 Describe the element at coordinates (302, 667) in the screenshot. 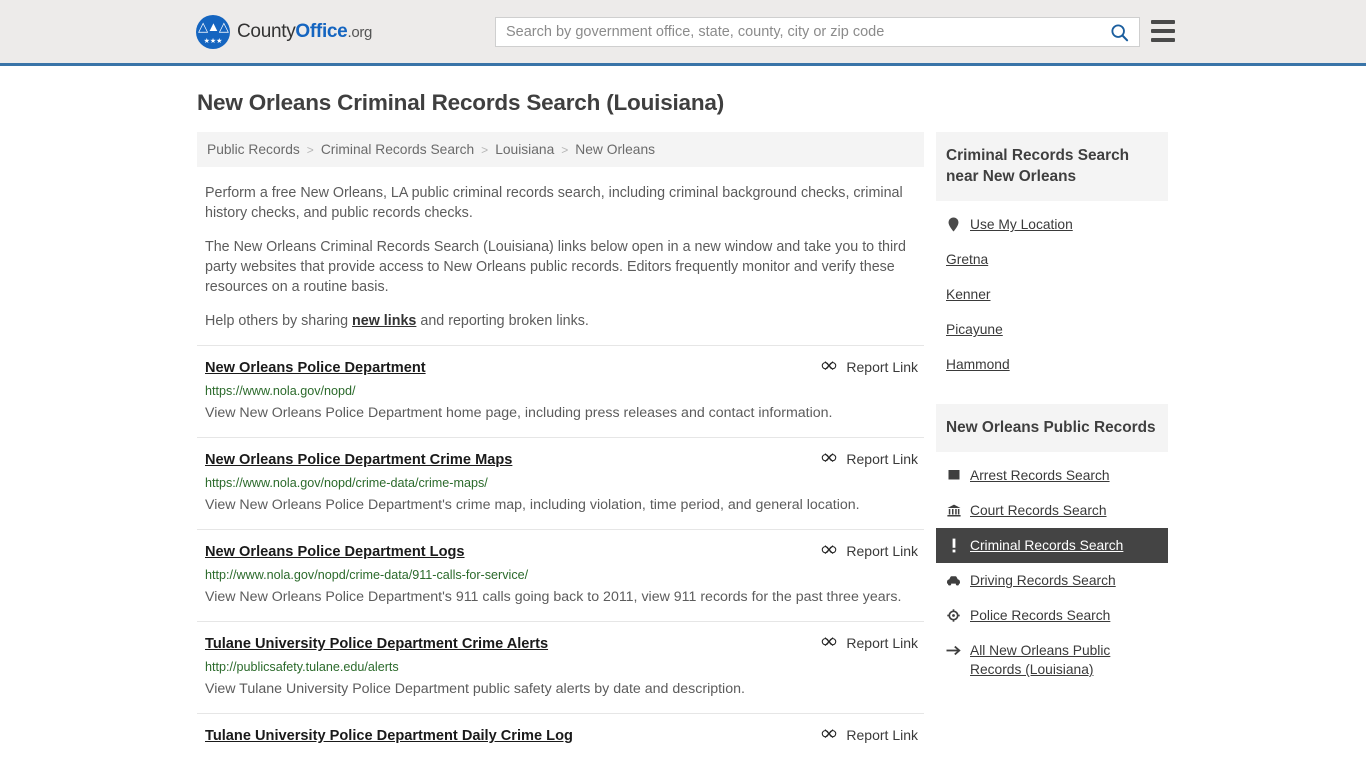

I see `result-url: http://publicsafety.tulane.edu/alerts` at that location.